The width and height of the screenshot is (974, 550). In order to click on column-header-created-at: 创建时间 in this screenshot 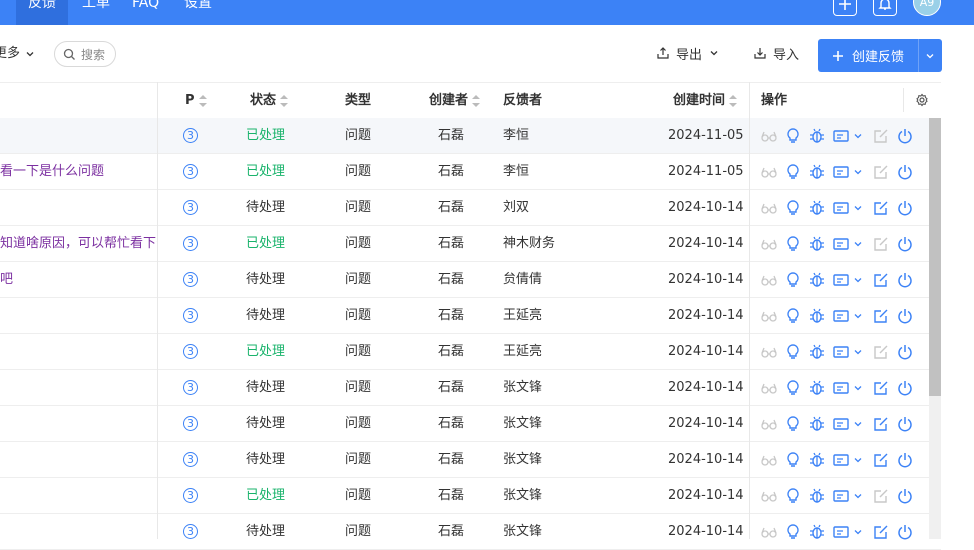, I will do `click(705, 101)`.